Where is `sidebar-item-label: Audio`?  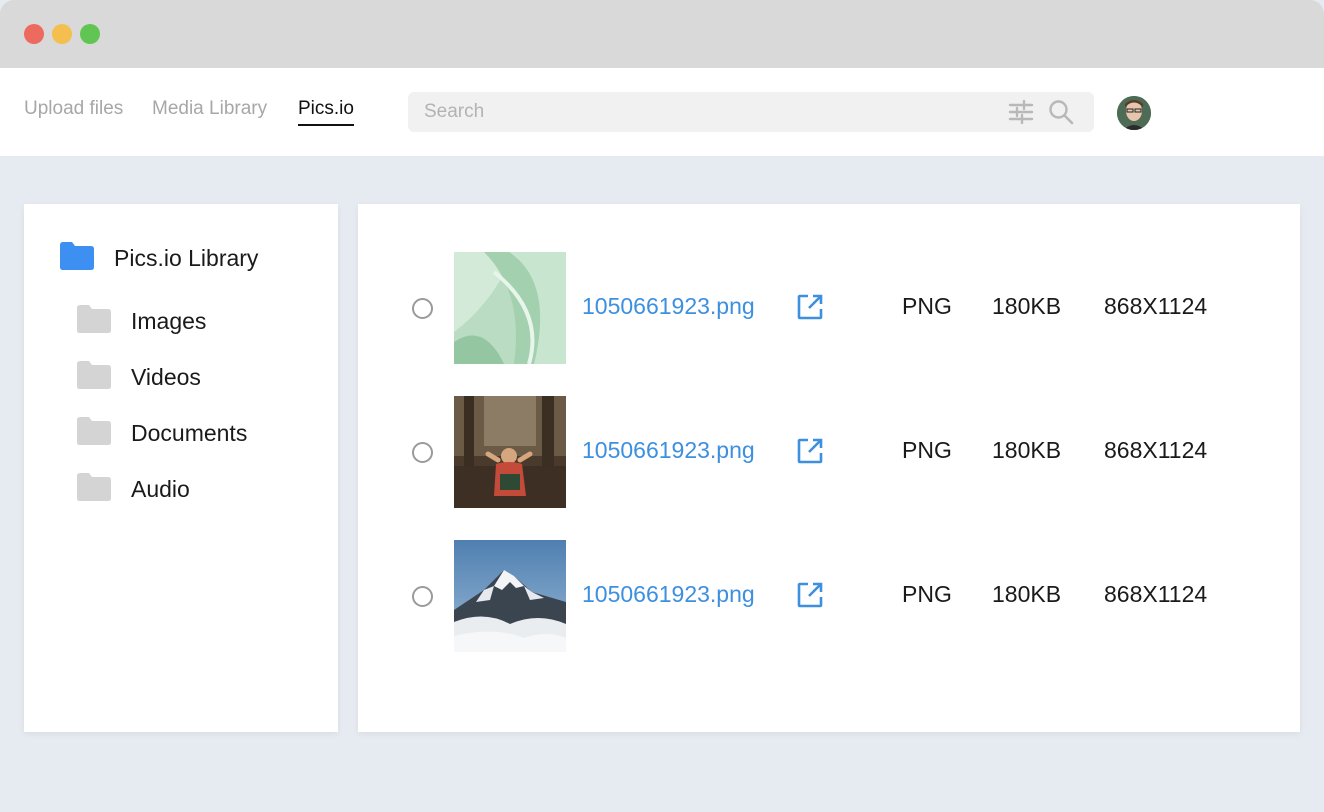 sidebar-item-label: Audio is located at coordinates (160, 489).